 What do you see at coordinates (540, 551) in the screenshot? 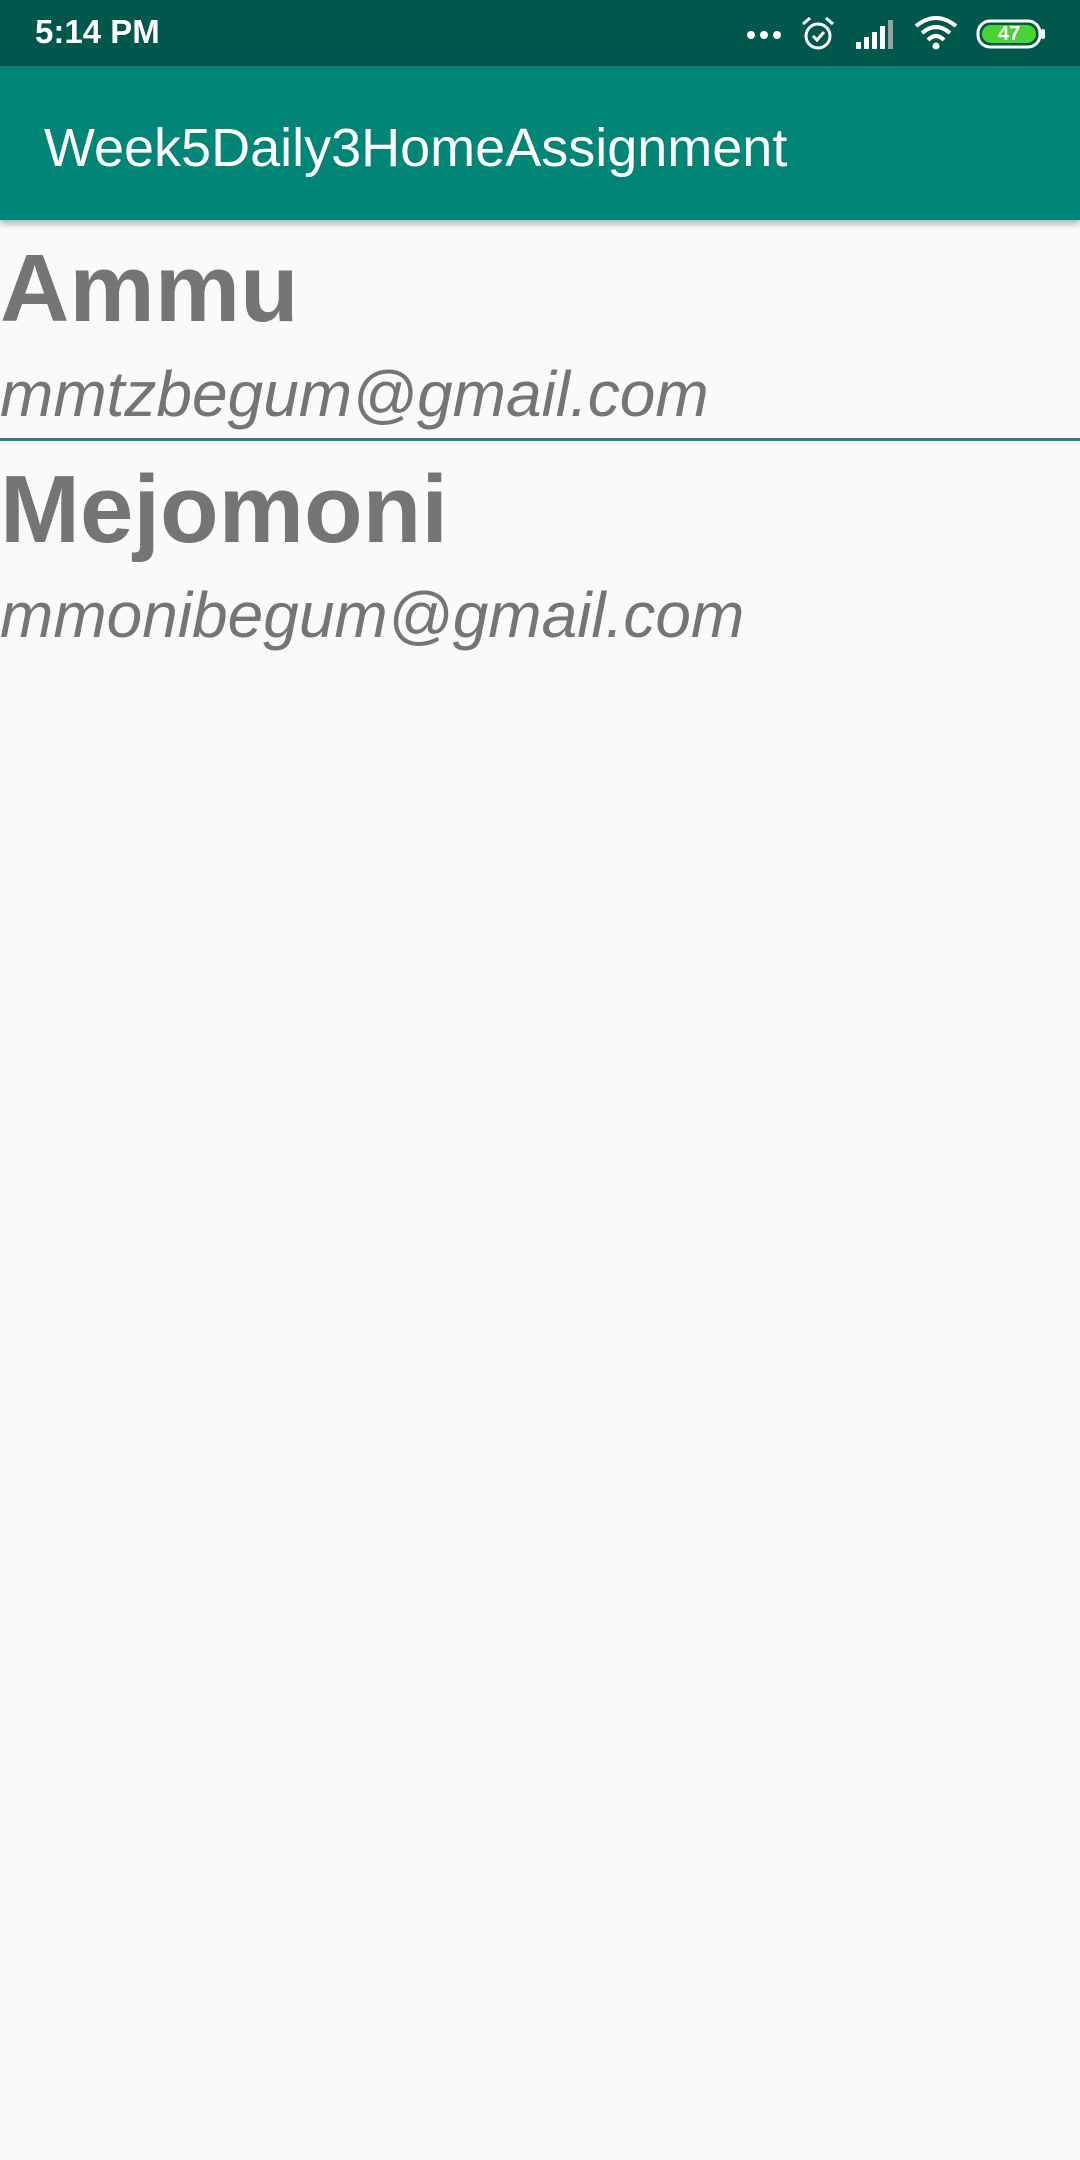
I see `list-item: Mejomoni mmonibegum@gmail.com` at bounding box center [540, 551].